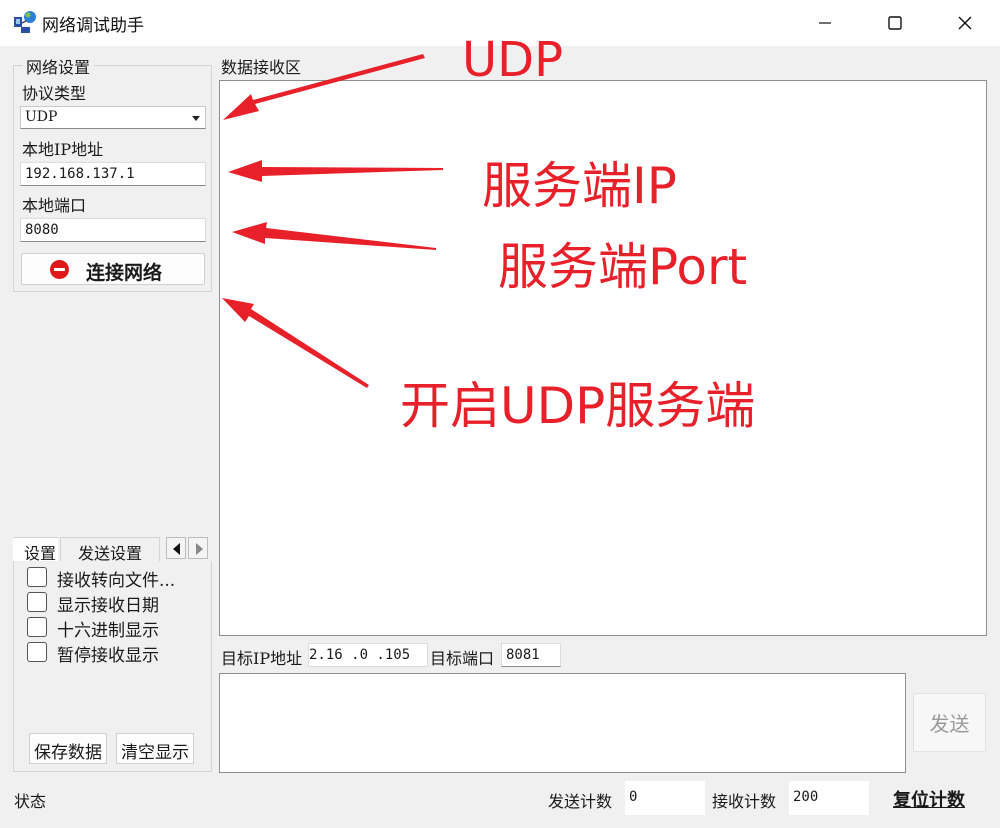  I want to click on sent-count-value: 0, so click(665, 798).